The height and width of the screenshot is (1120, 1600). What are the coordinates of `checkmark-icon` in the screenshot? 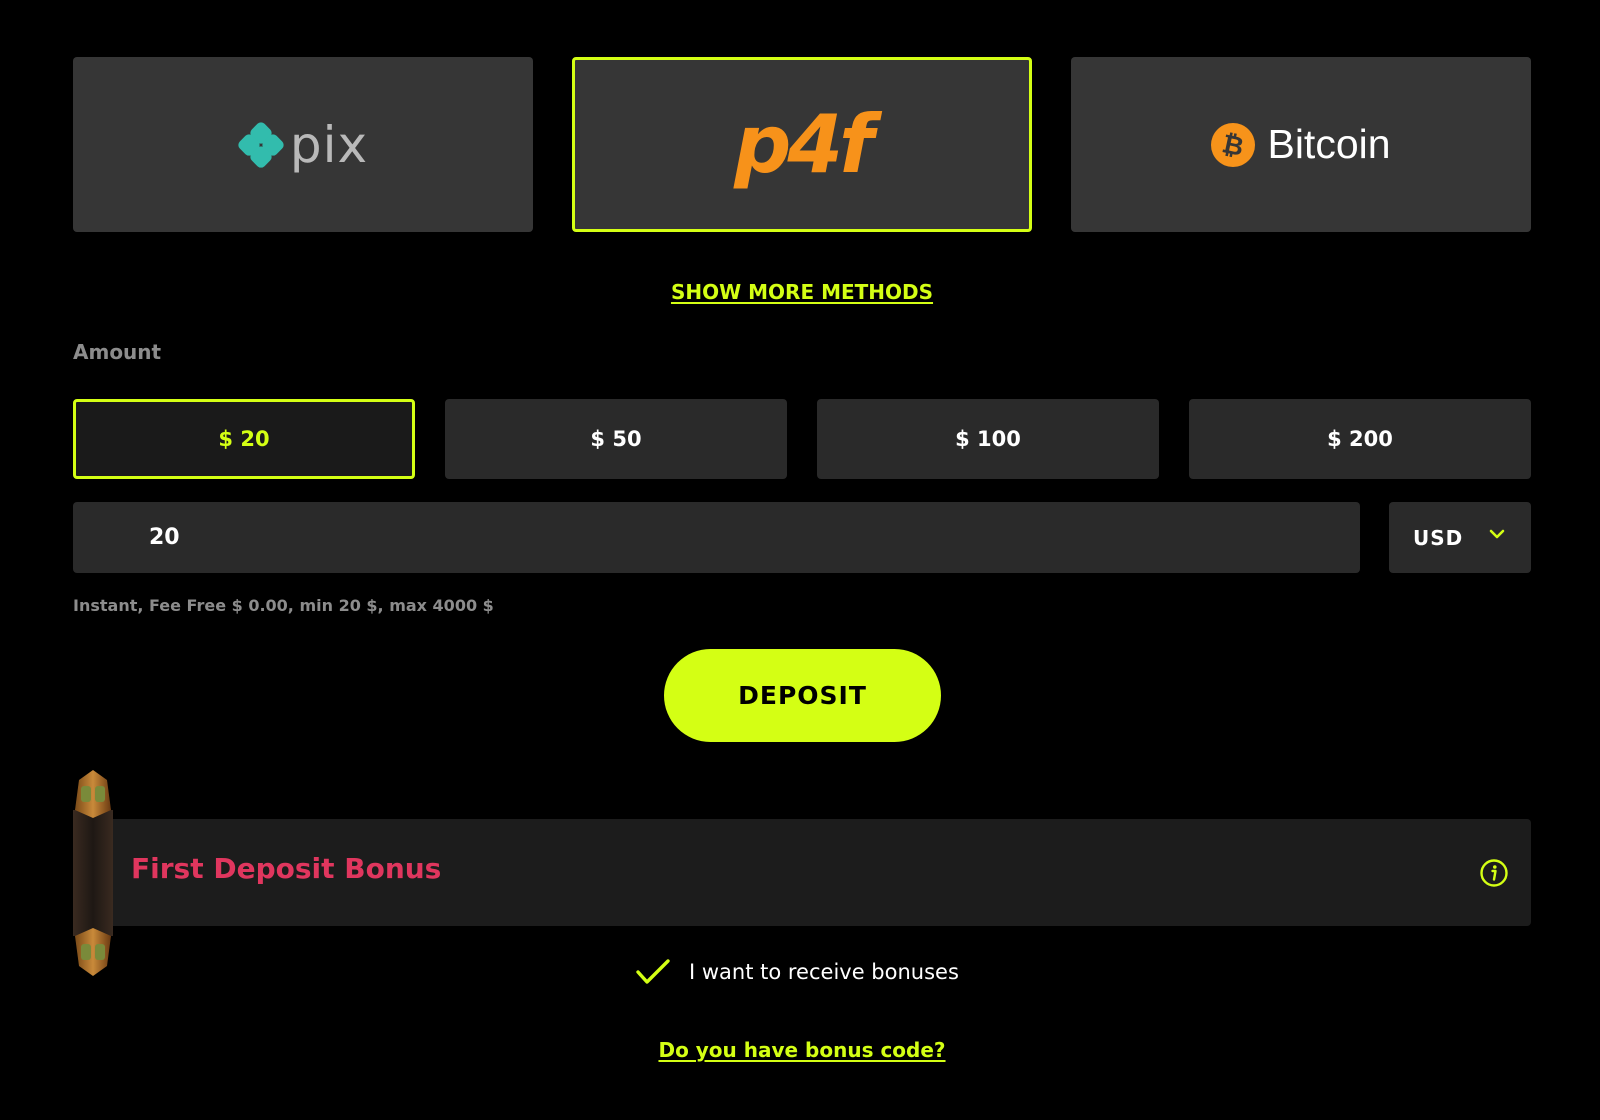 It's located at (653, 971).